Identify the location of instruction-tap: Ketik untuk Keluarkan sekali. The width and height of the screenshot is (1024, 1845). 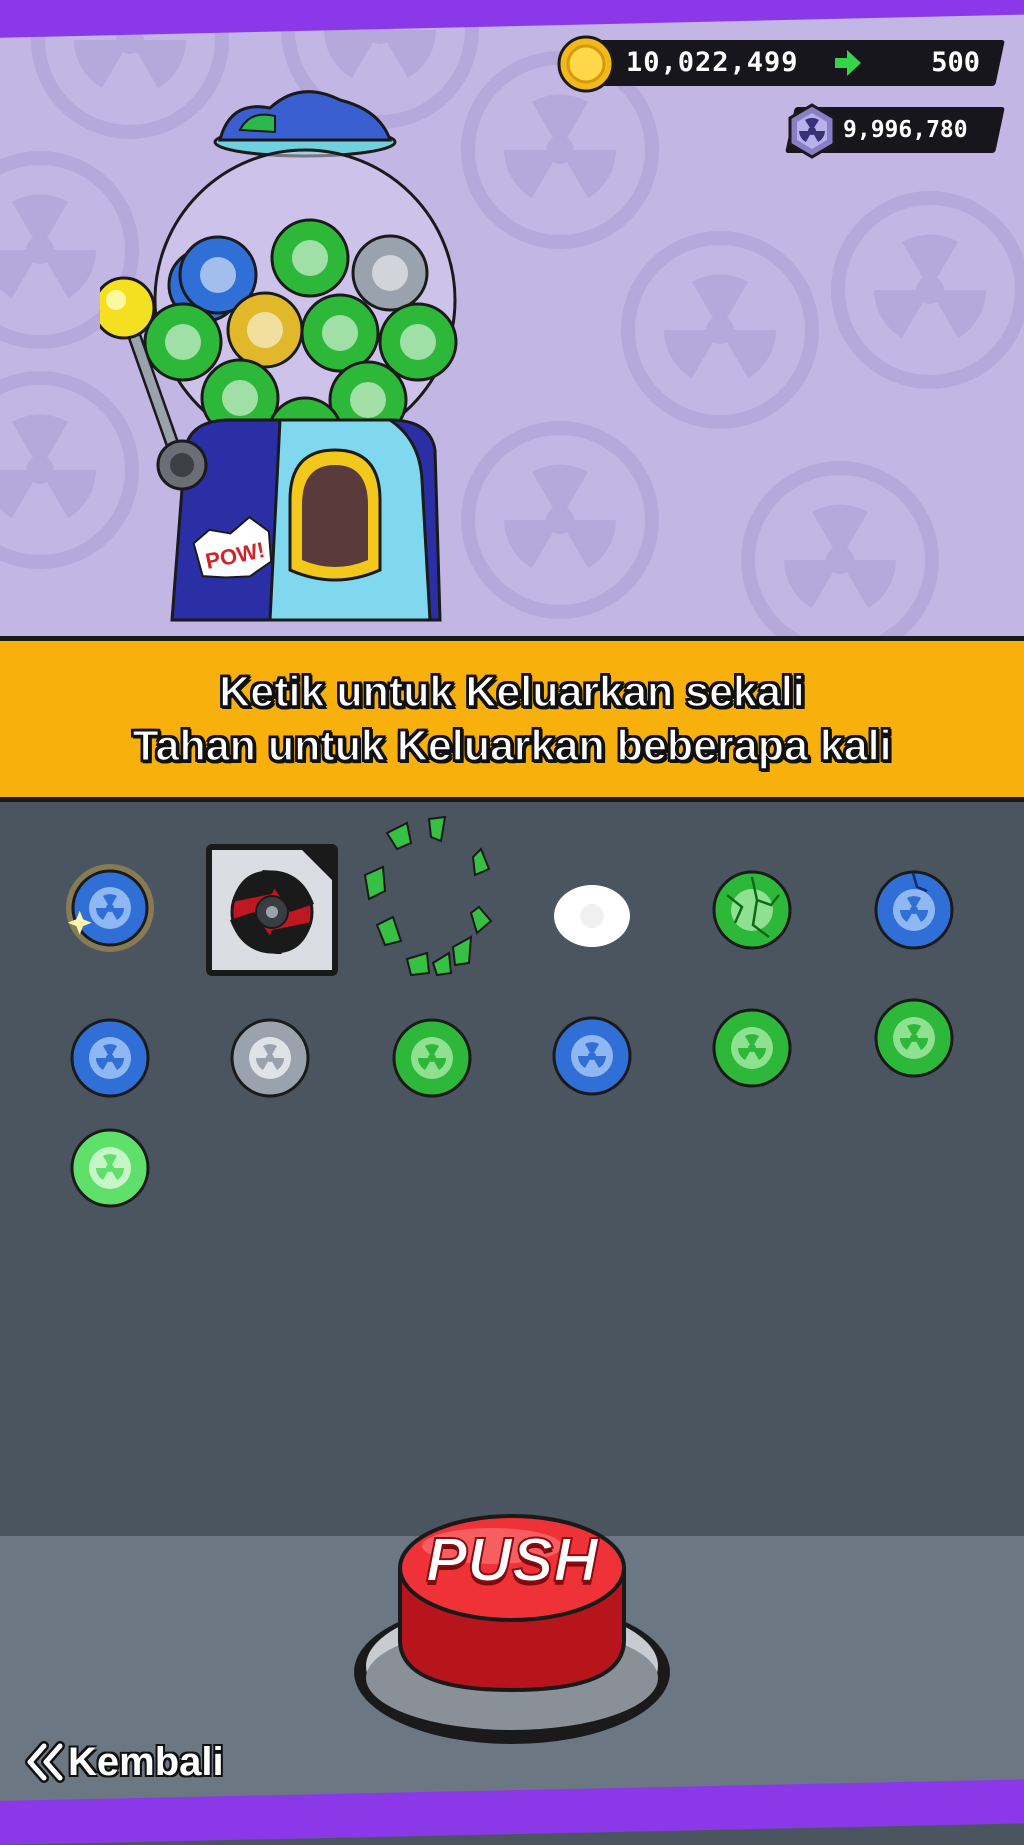
(512, 692).